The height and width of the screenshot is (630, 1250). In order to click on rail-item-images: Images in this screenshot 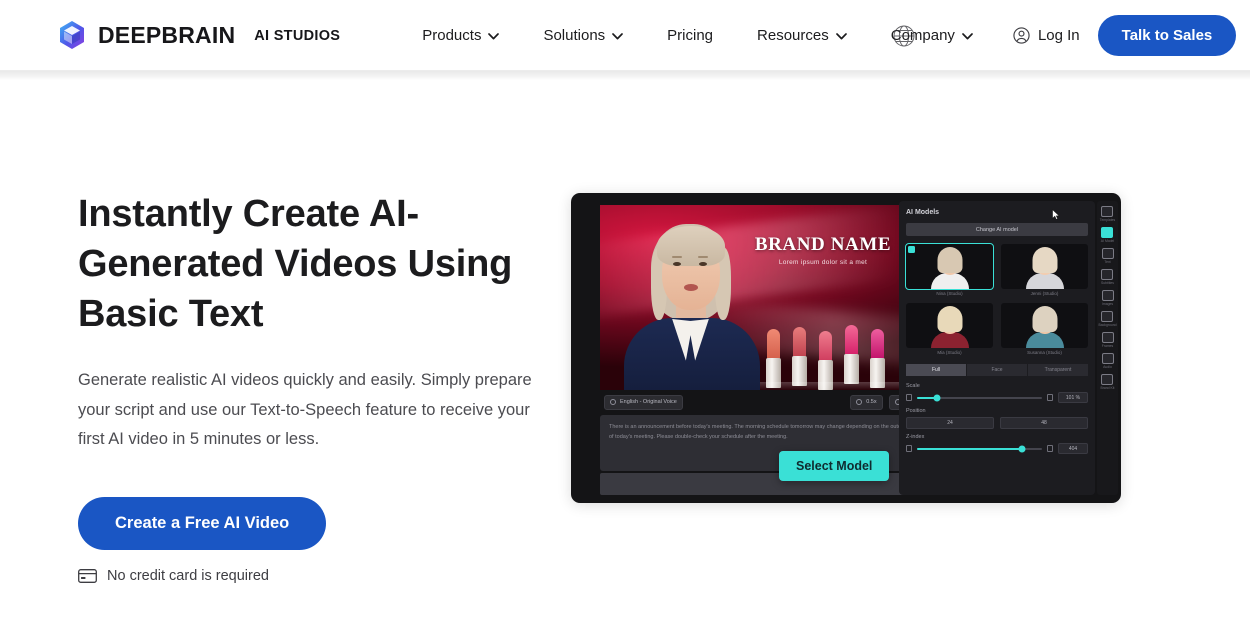, I will do `click(1107, 298)`.